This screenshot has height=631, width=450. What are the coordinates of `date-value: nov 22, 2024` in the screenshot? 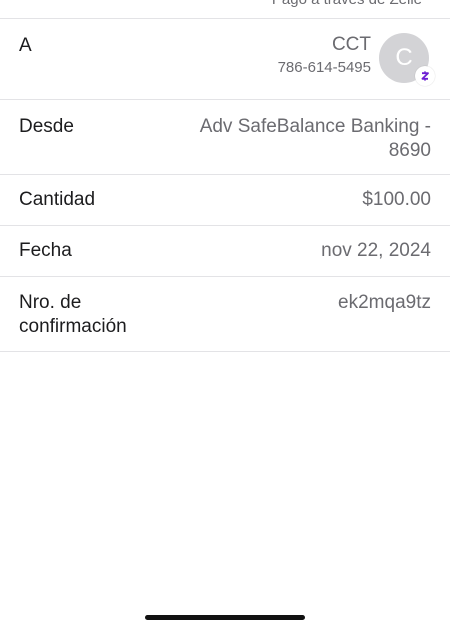 It's located at (376, 250).